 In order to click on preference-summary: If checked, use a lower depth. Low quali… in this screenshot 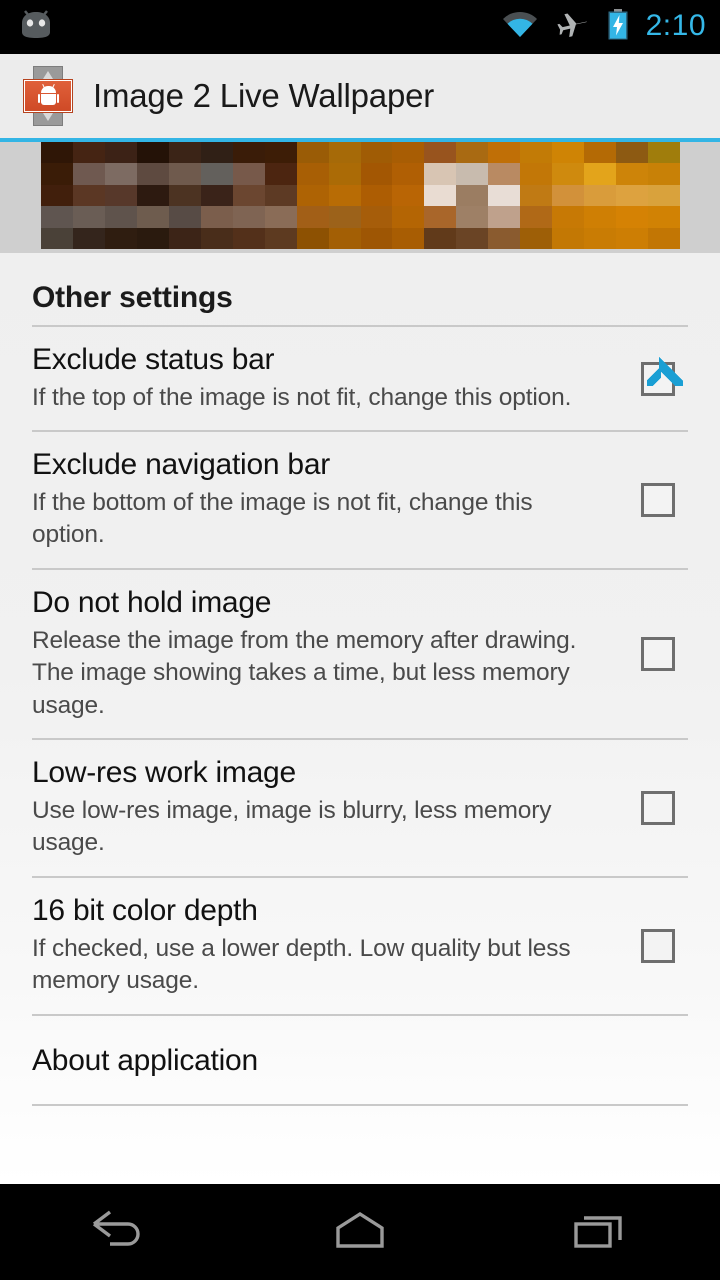, I will do `click(301, 964)`.